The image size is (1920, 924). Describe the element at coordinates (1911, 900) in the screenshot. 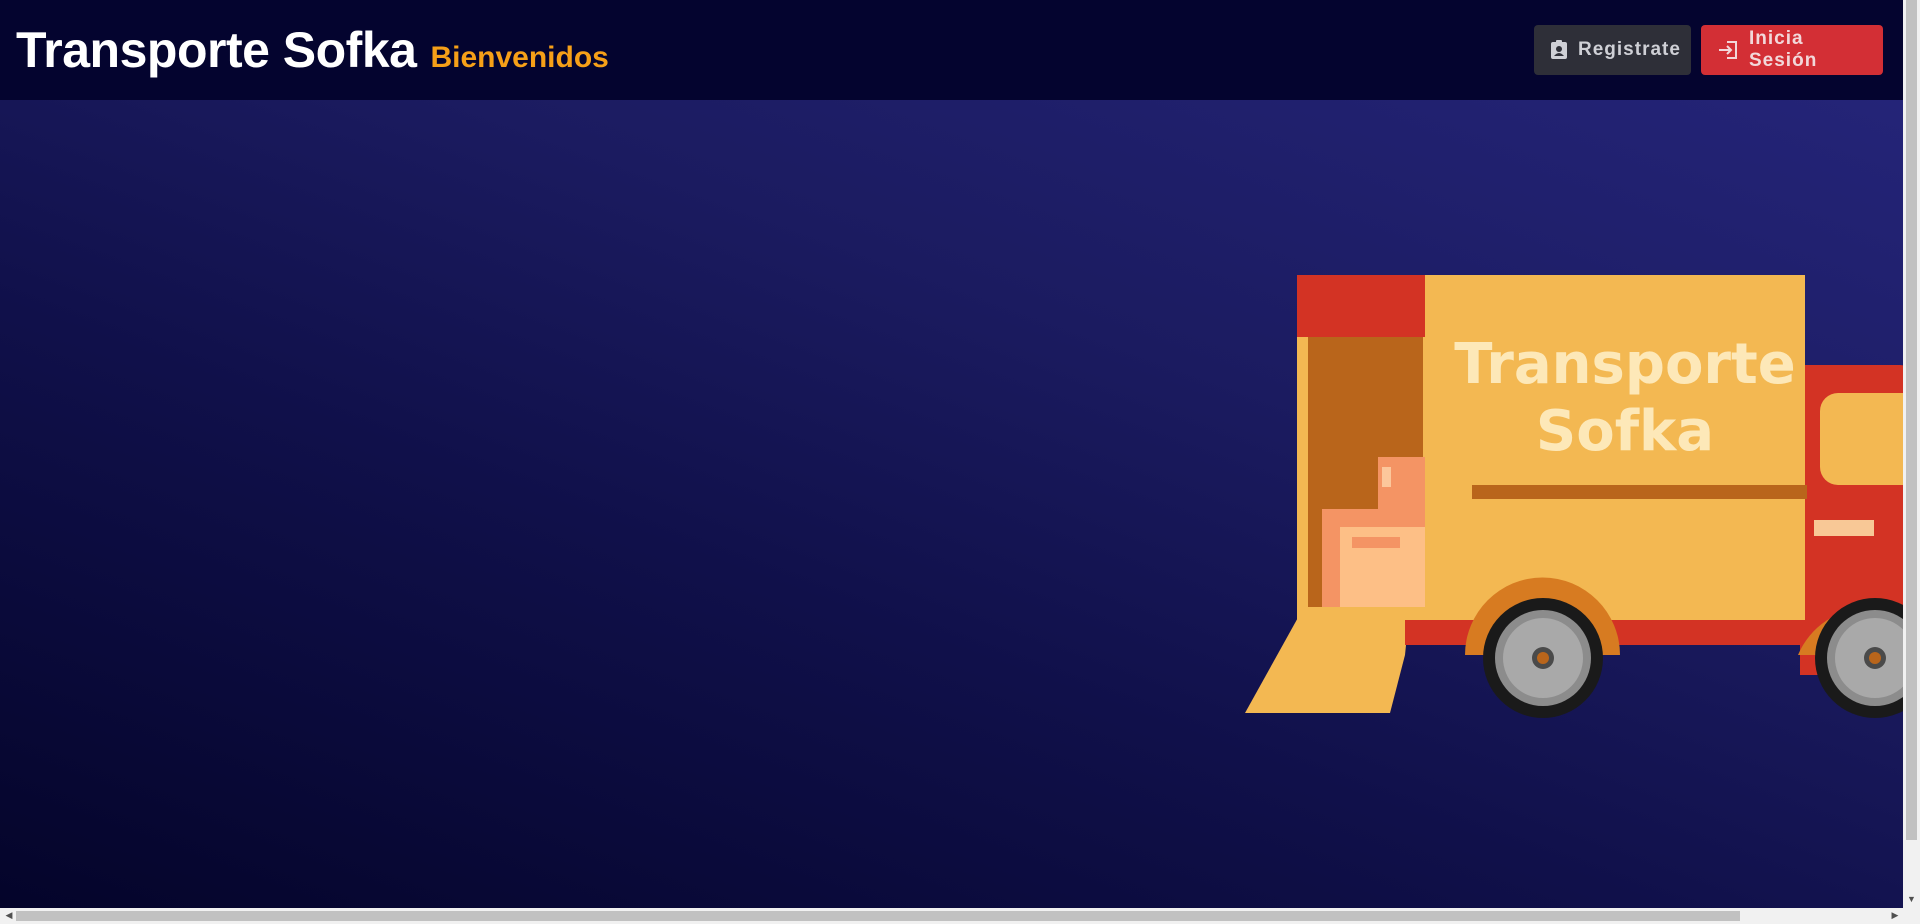

I see `scroll-down-arrow-icon: ▼` at that location.